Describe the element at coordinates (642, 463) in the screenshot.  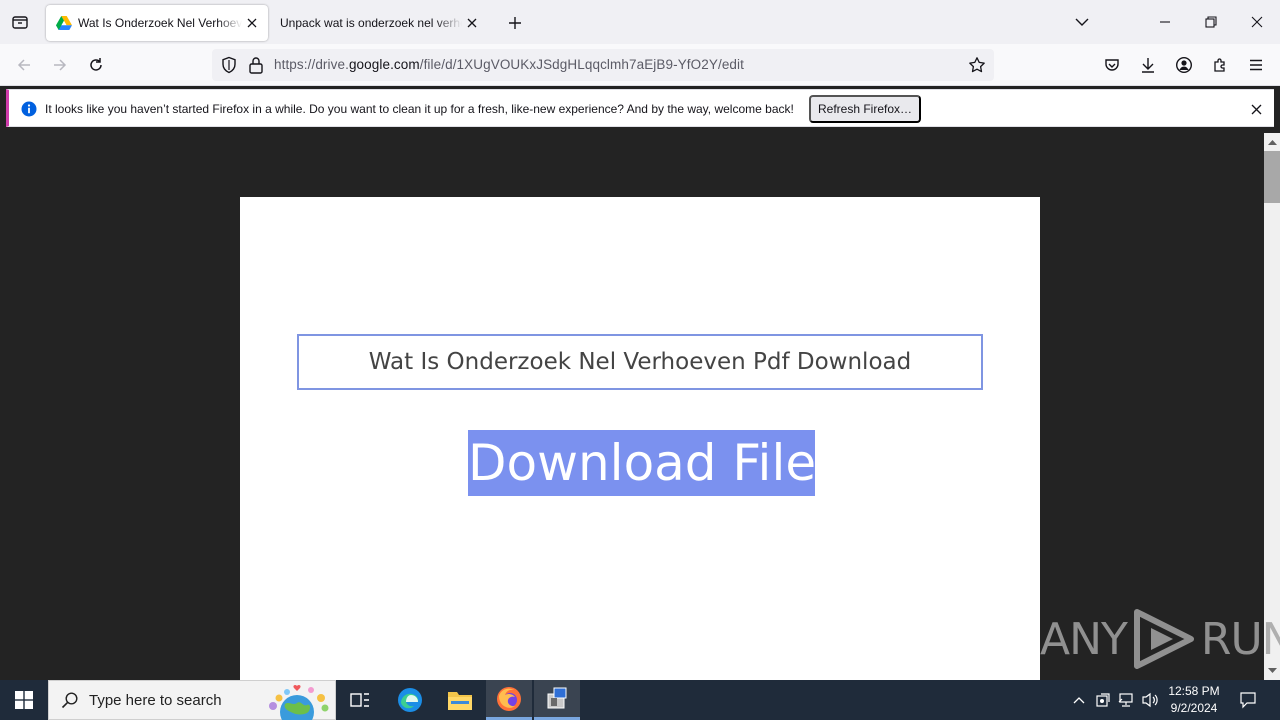
I see `download-file-link: Download File` at that location.